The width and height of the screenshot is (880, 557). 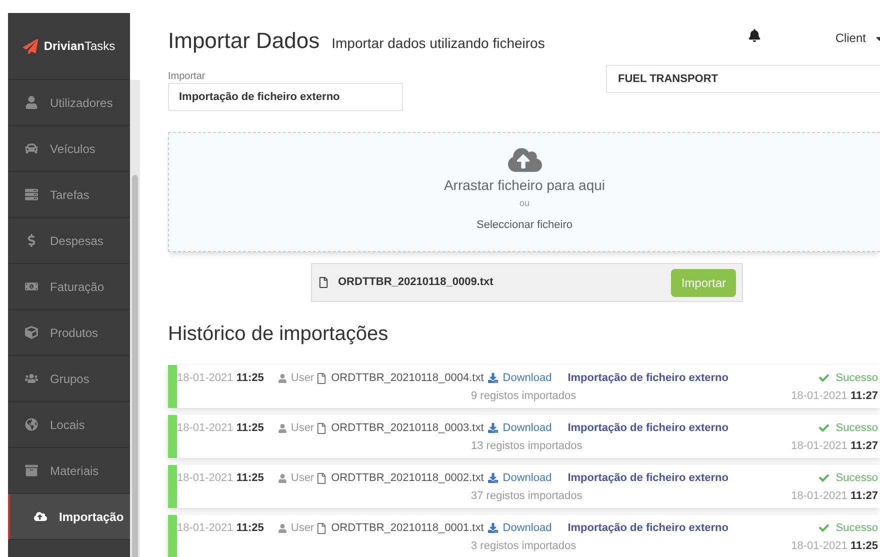 What do you see at coordinates (244, 41) in the screenshot?
I see `page-title: Importar Dados` at bounding box center [244, 41].